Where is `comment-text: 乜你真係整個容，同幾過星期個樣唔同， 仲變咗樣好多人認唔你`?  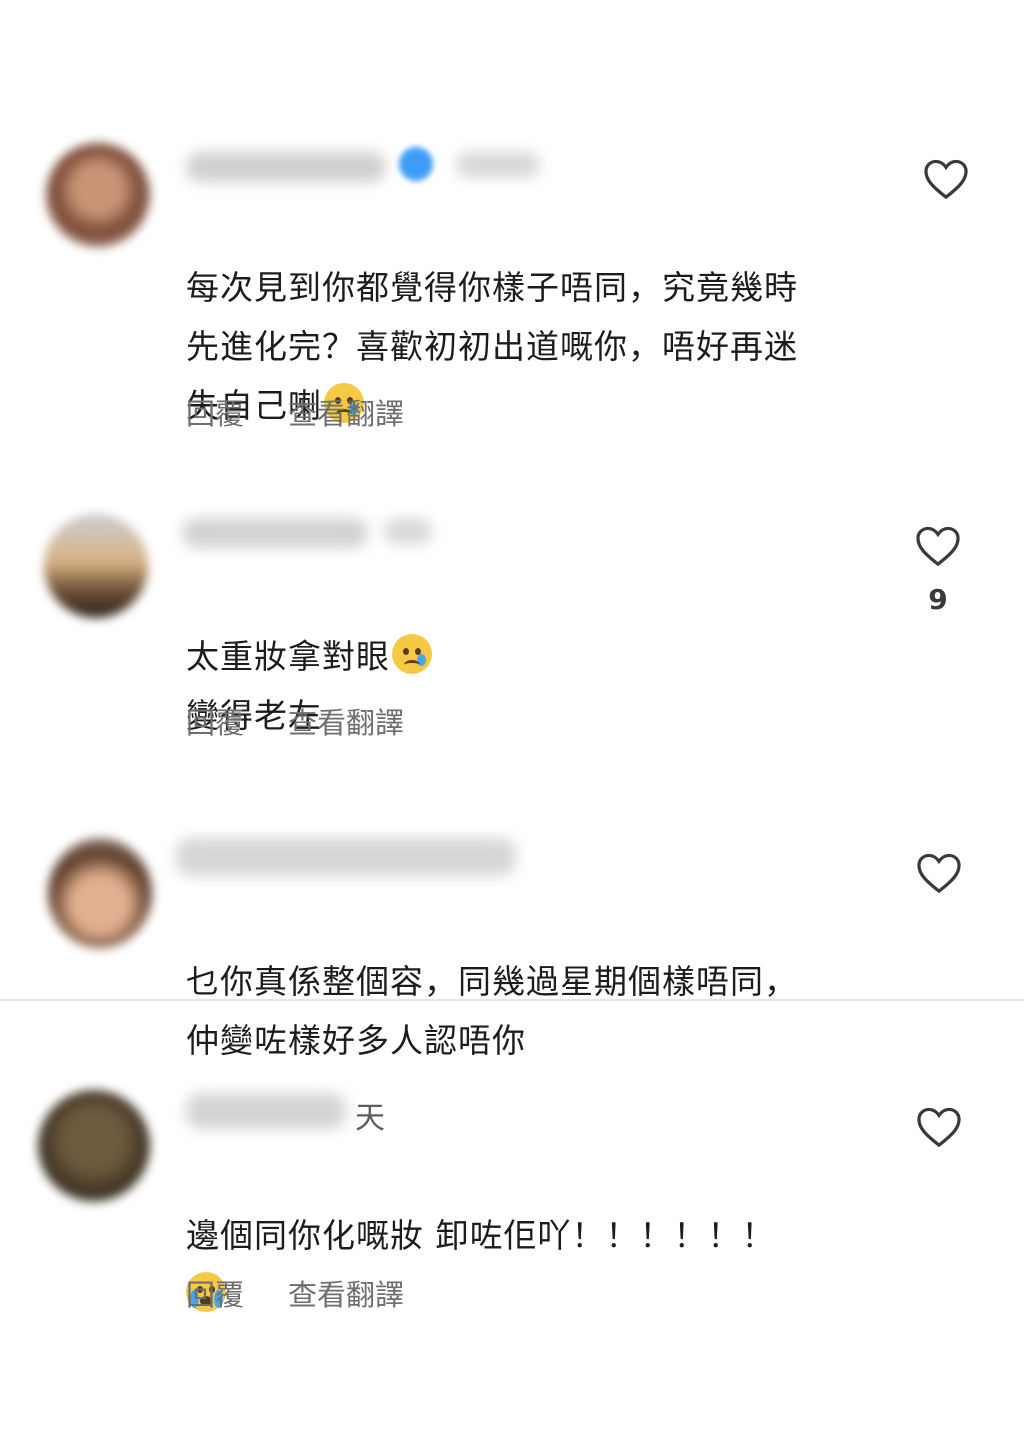 comment-text: 乜你真係整個容，同幾過星期個樣唔同， 仲變咗樣好多人認唔你 is located at coordinates (492, 1011).